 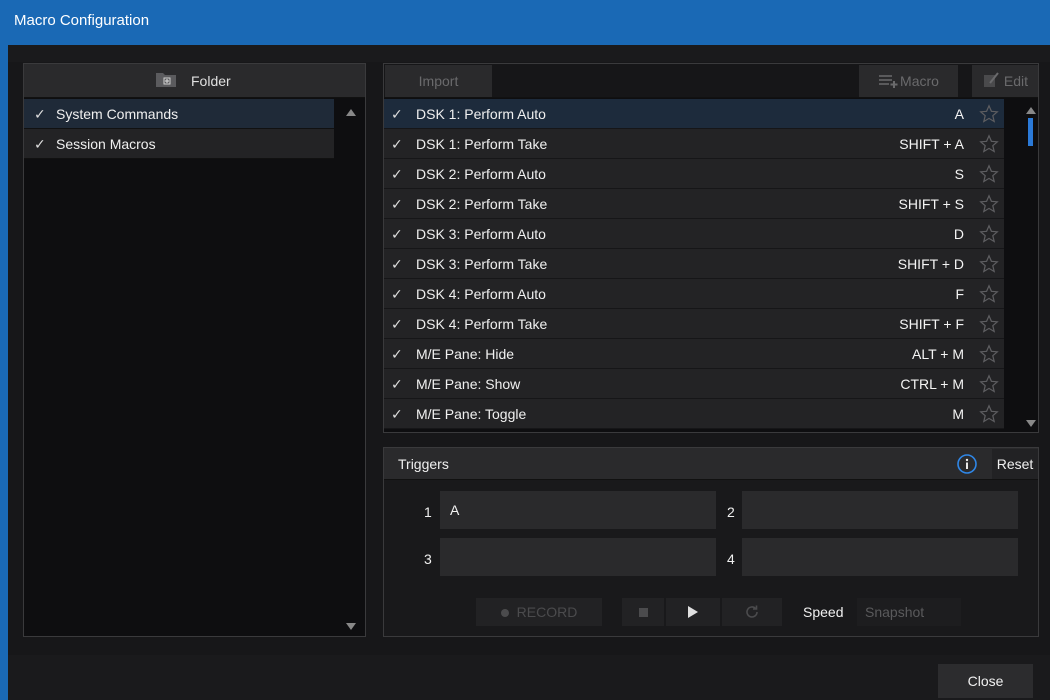 I want to click on play-button, so click(x=693, y=612).